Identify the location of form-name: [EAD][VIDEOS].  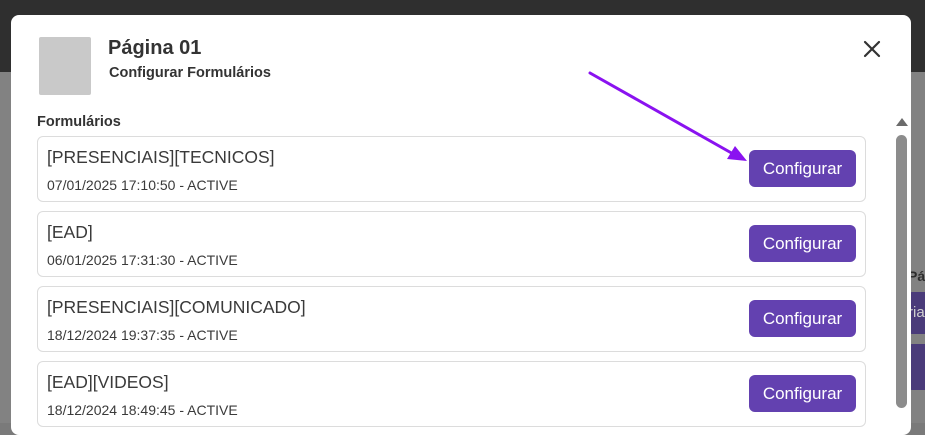
(108, 382).